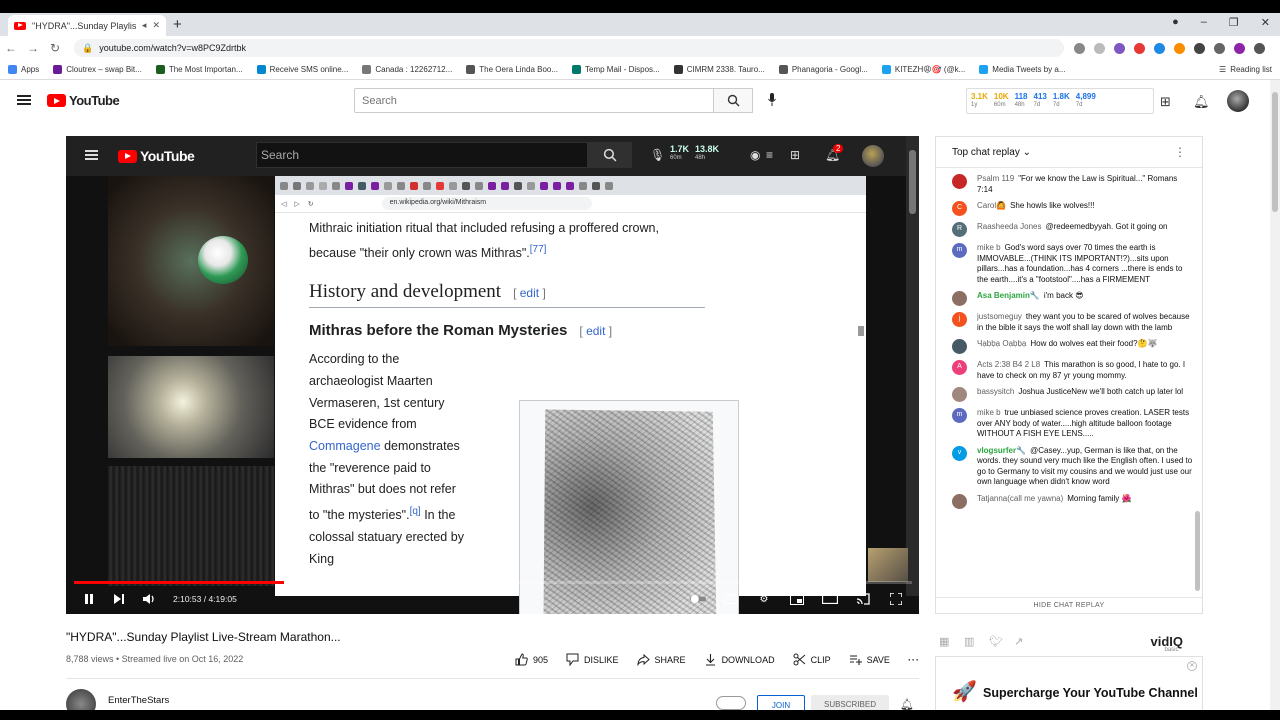 Image resolution: width=1280 pixels, height=720 pixels. What do you see at coordinates (569, 48) in the screenshot?
I see `url-field: 🔒 youtube.com/watch?v=w8PC9Zdrtbk` at bounding box center [569, 48].